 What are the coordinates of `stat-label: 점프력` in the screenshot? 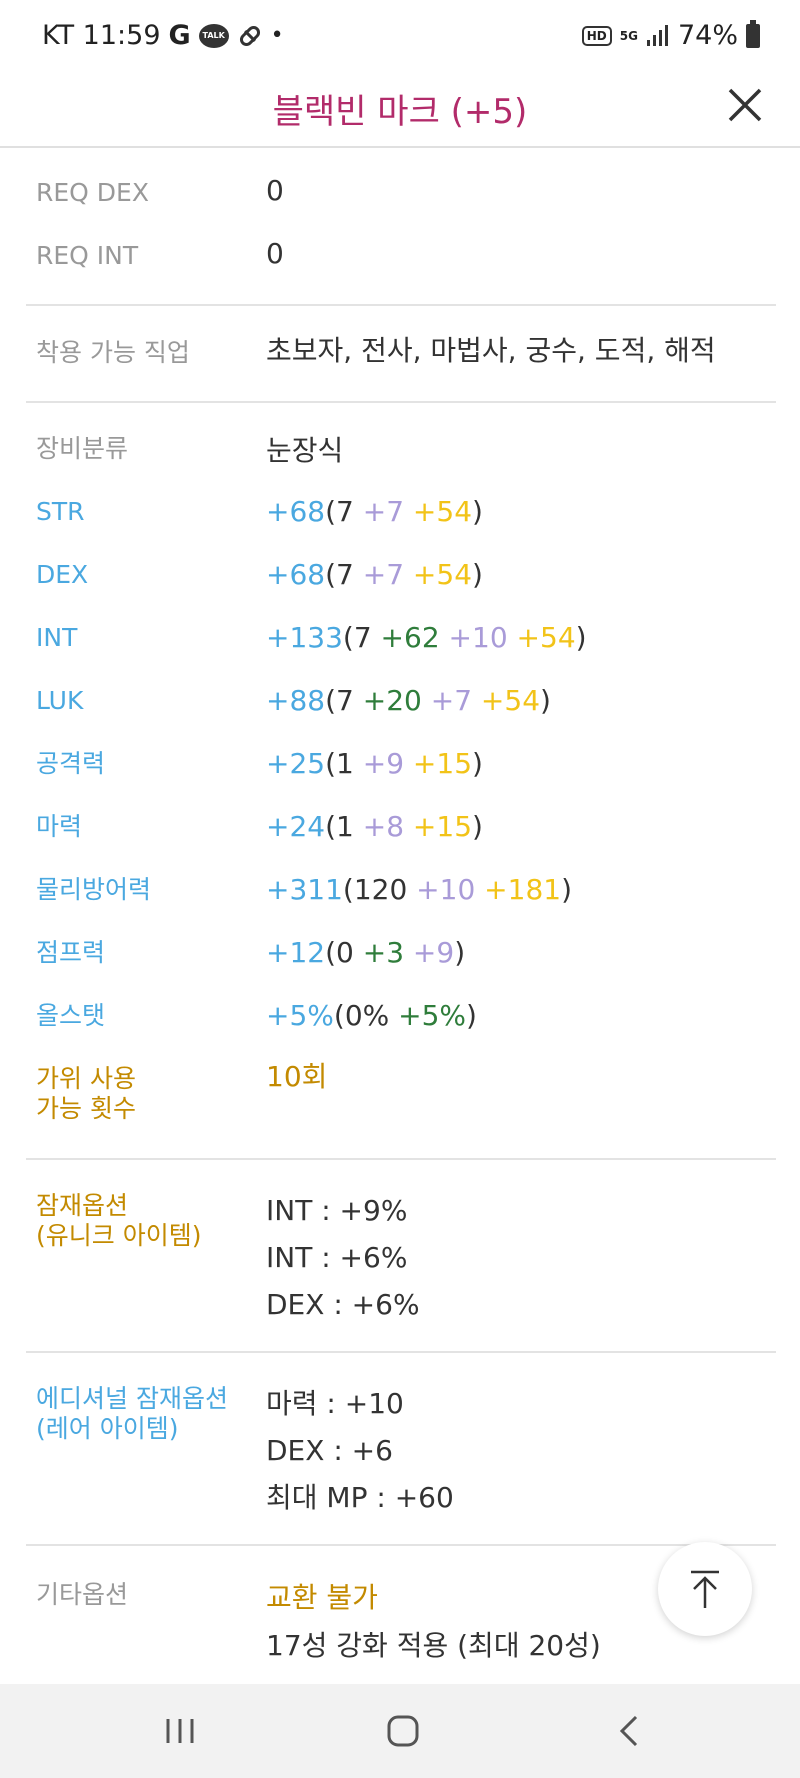 It's located at (71, 952).